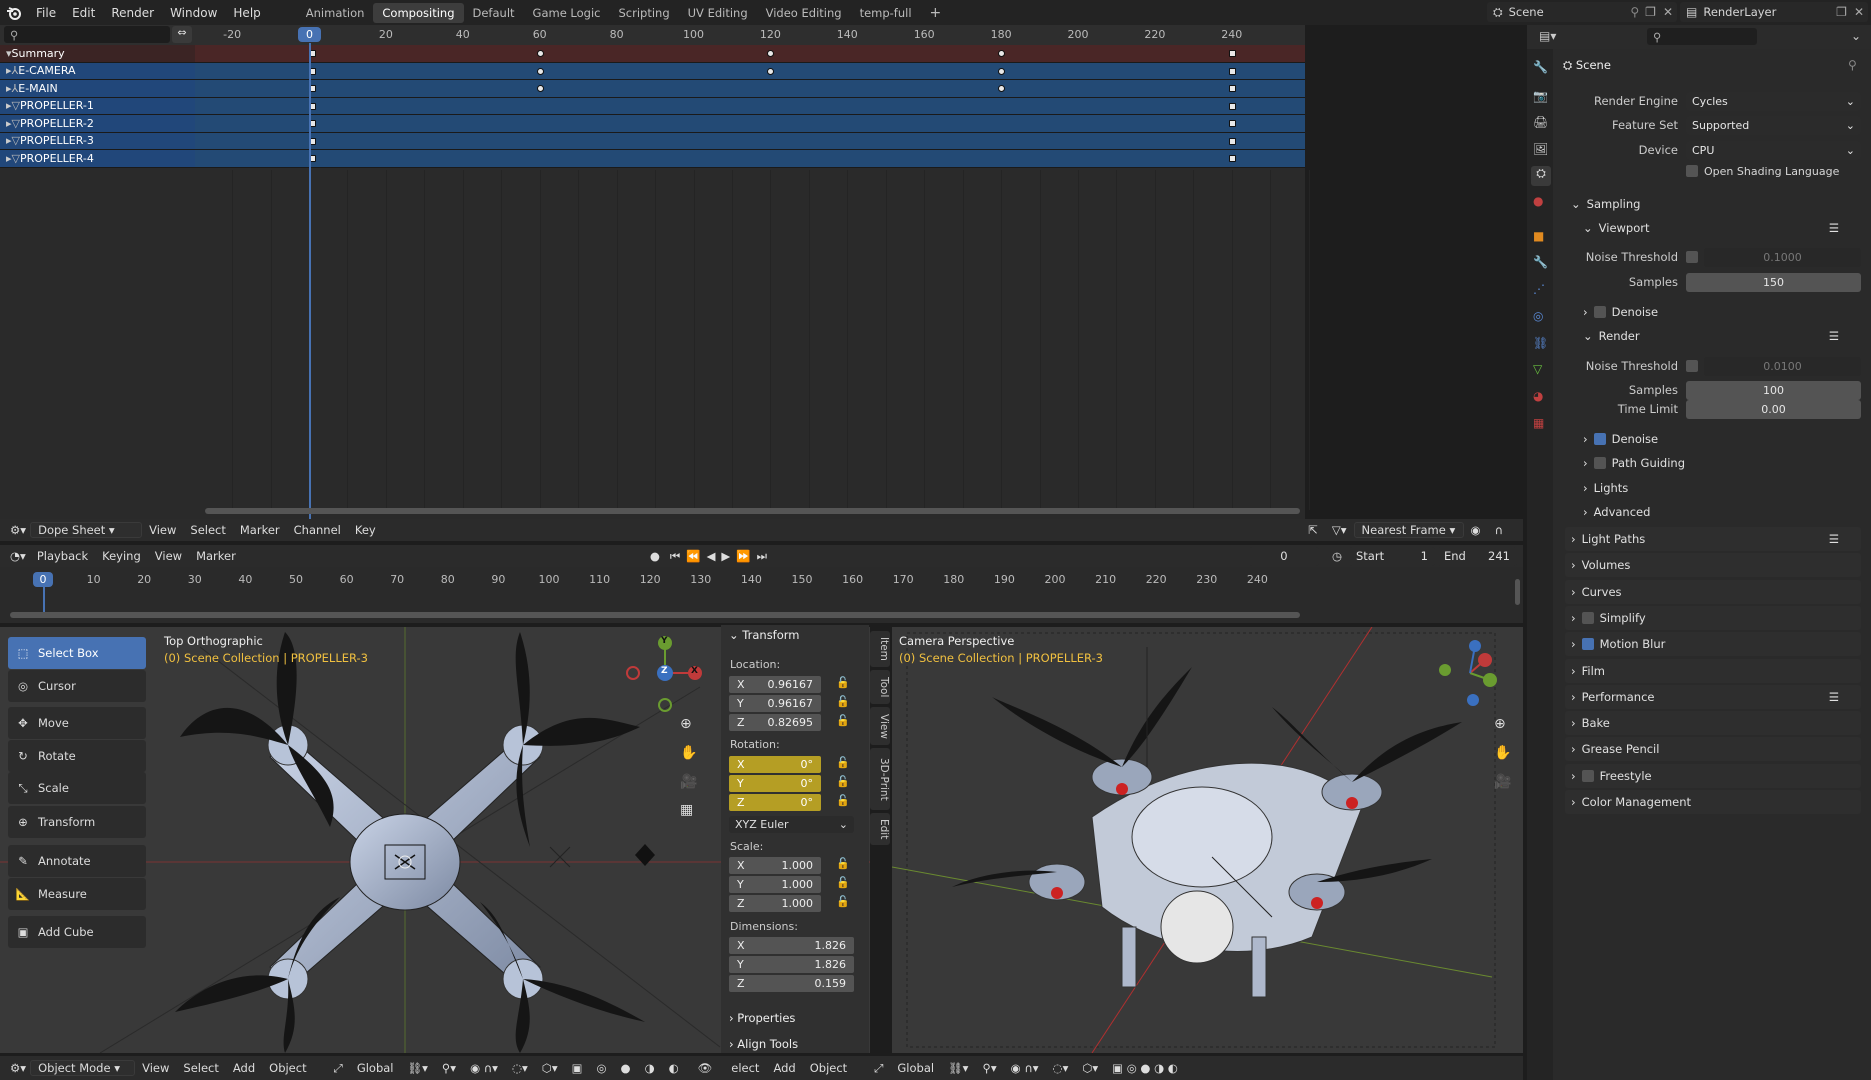  I want to click on rotation-y-field: Y 0°, so click(775, 783).